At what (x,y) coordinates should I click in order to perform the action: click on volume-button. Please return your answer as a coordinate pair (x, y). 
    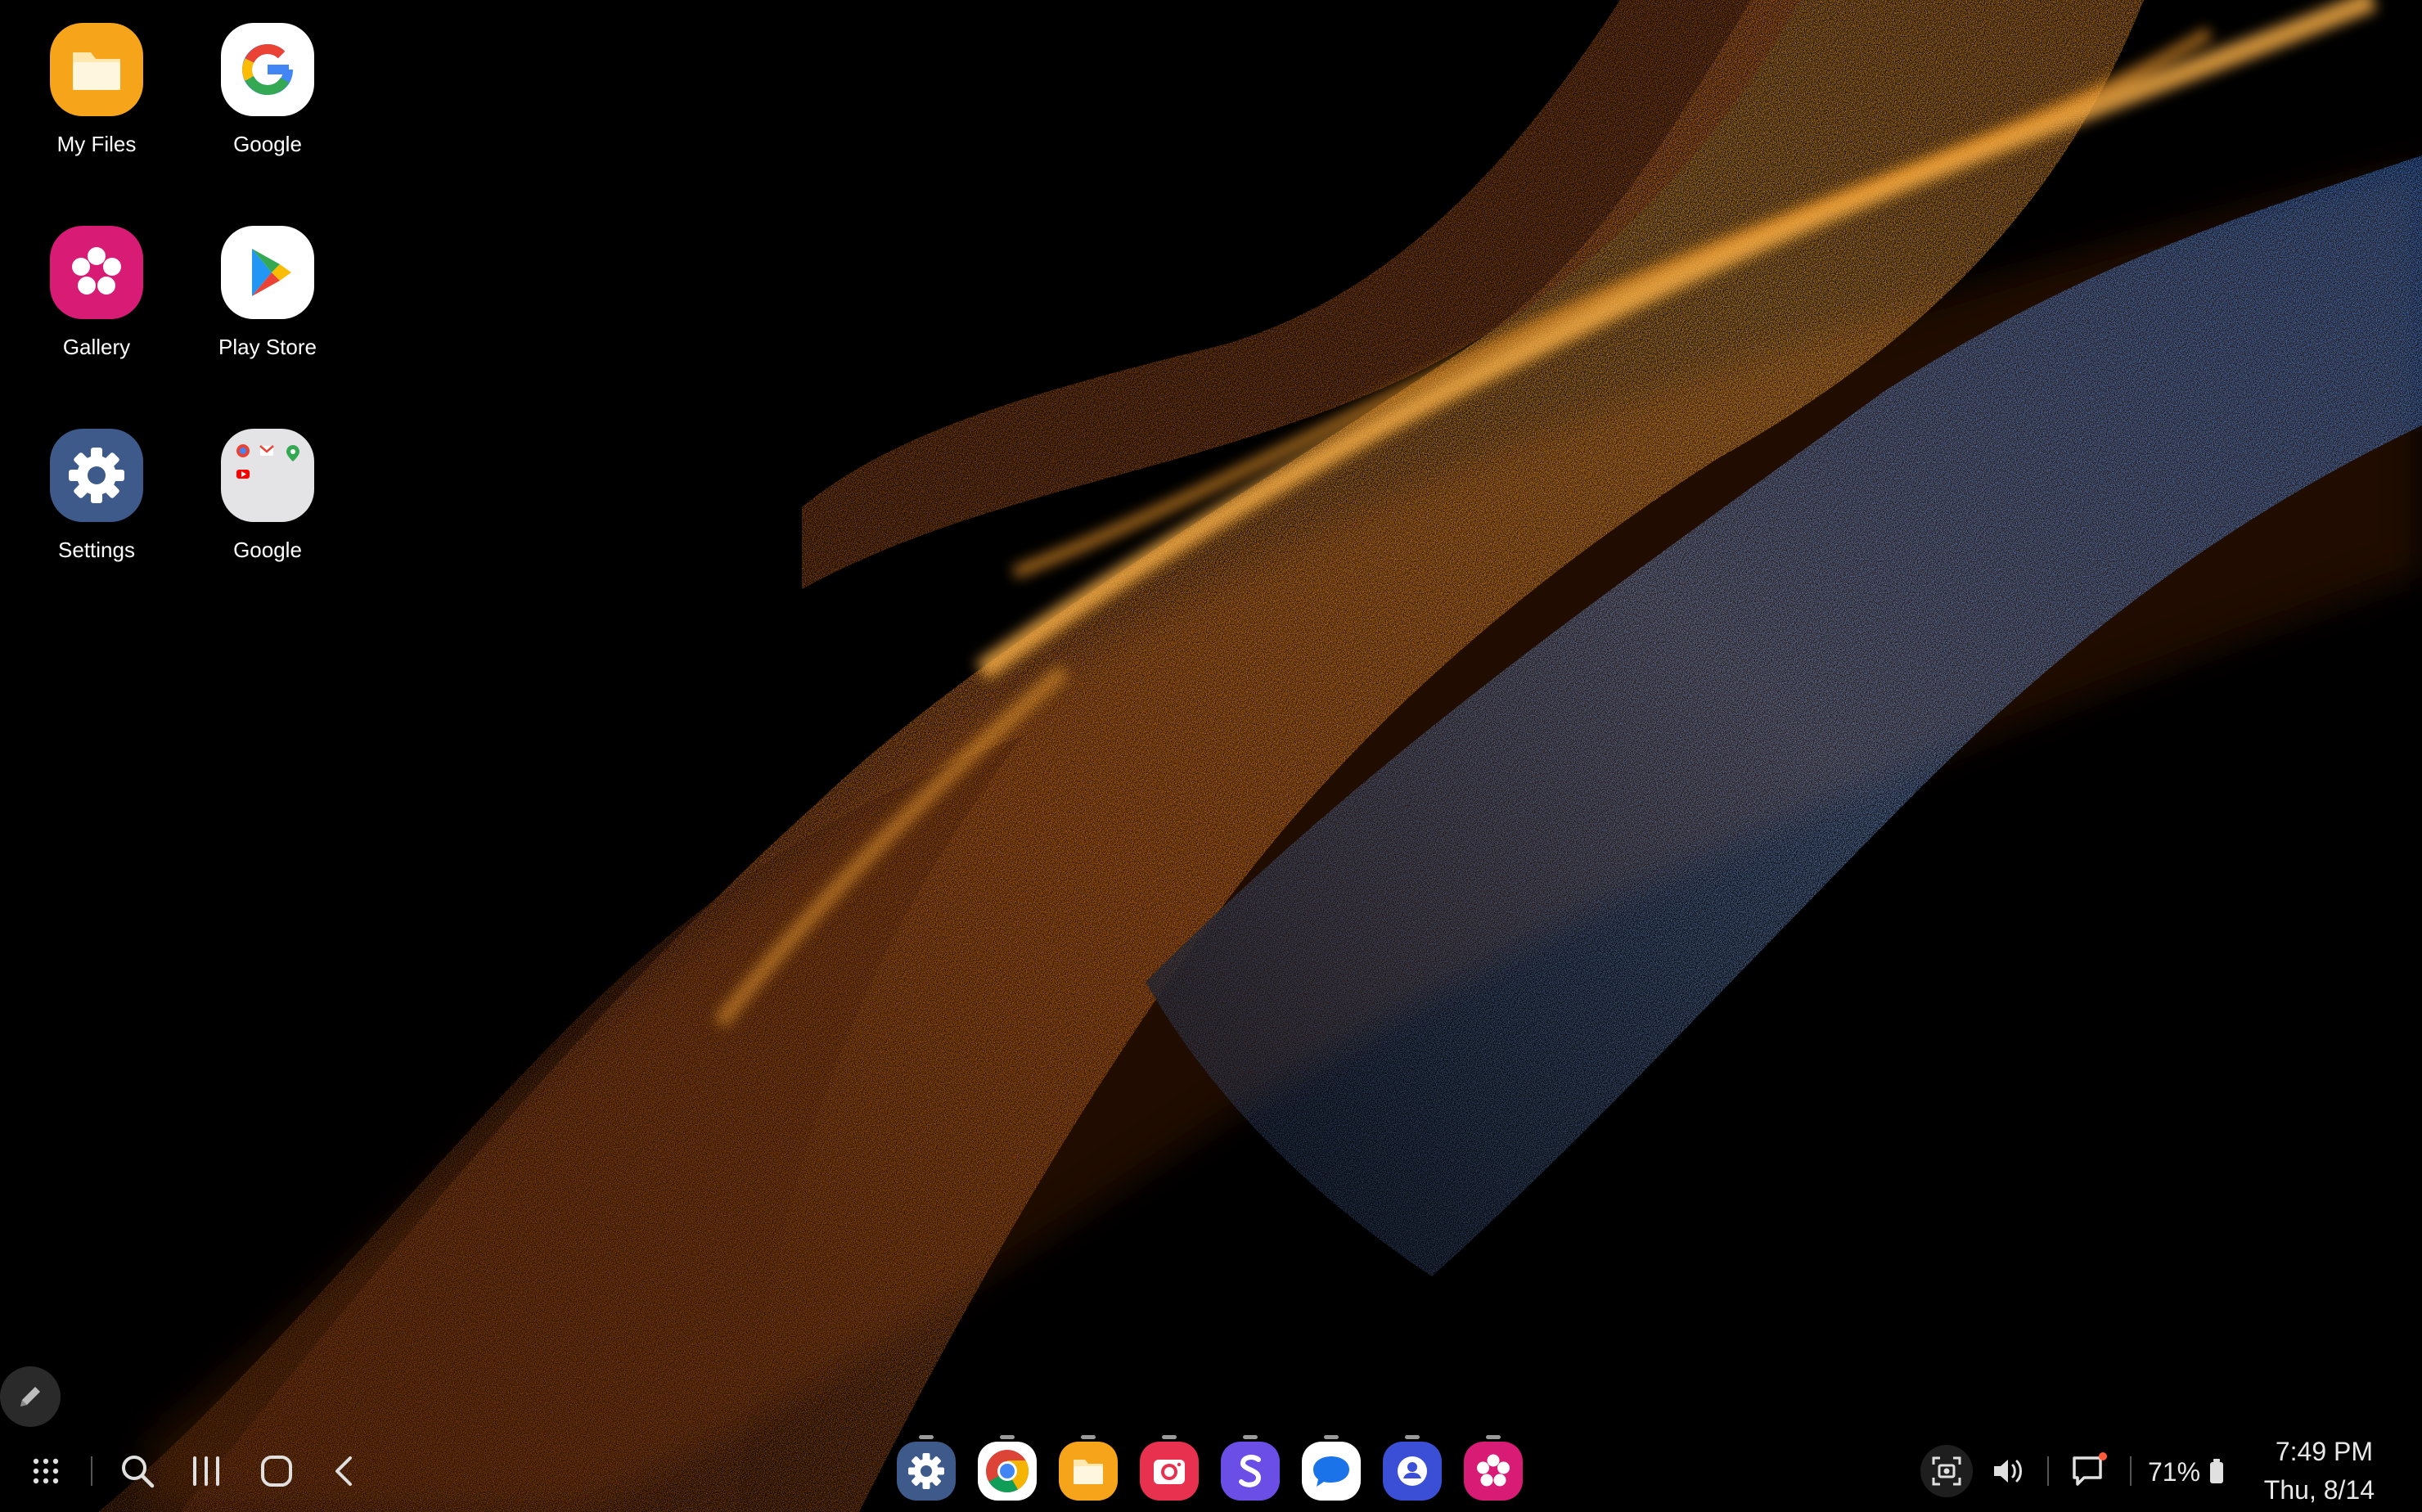
    Looking at the image, I should click on (2008, 1472).